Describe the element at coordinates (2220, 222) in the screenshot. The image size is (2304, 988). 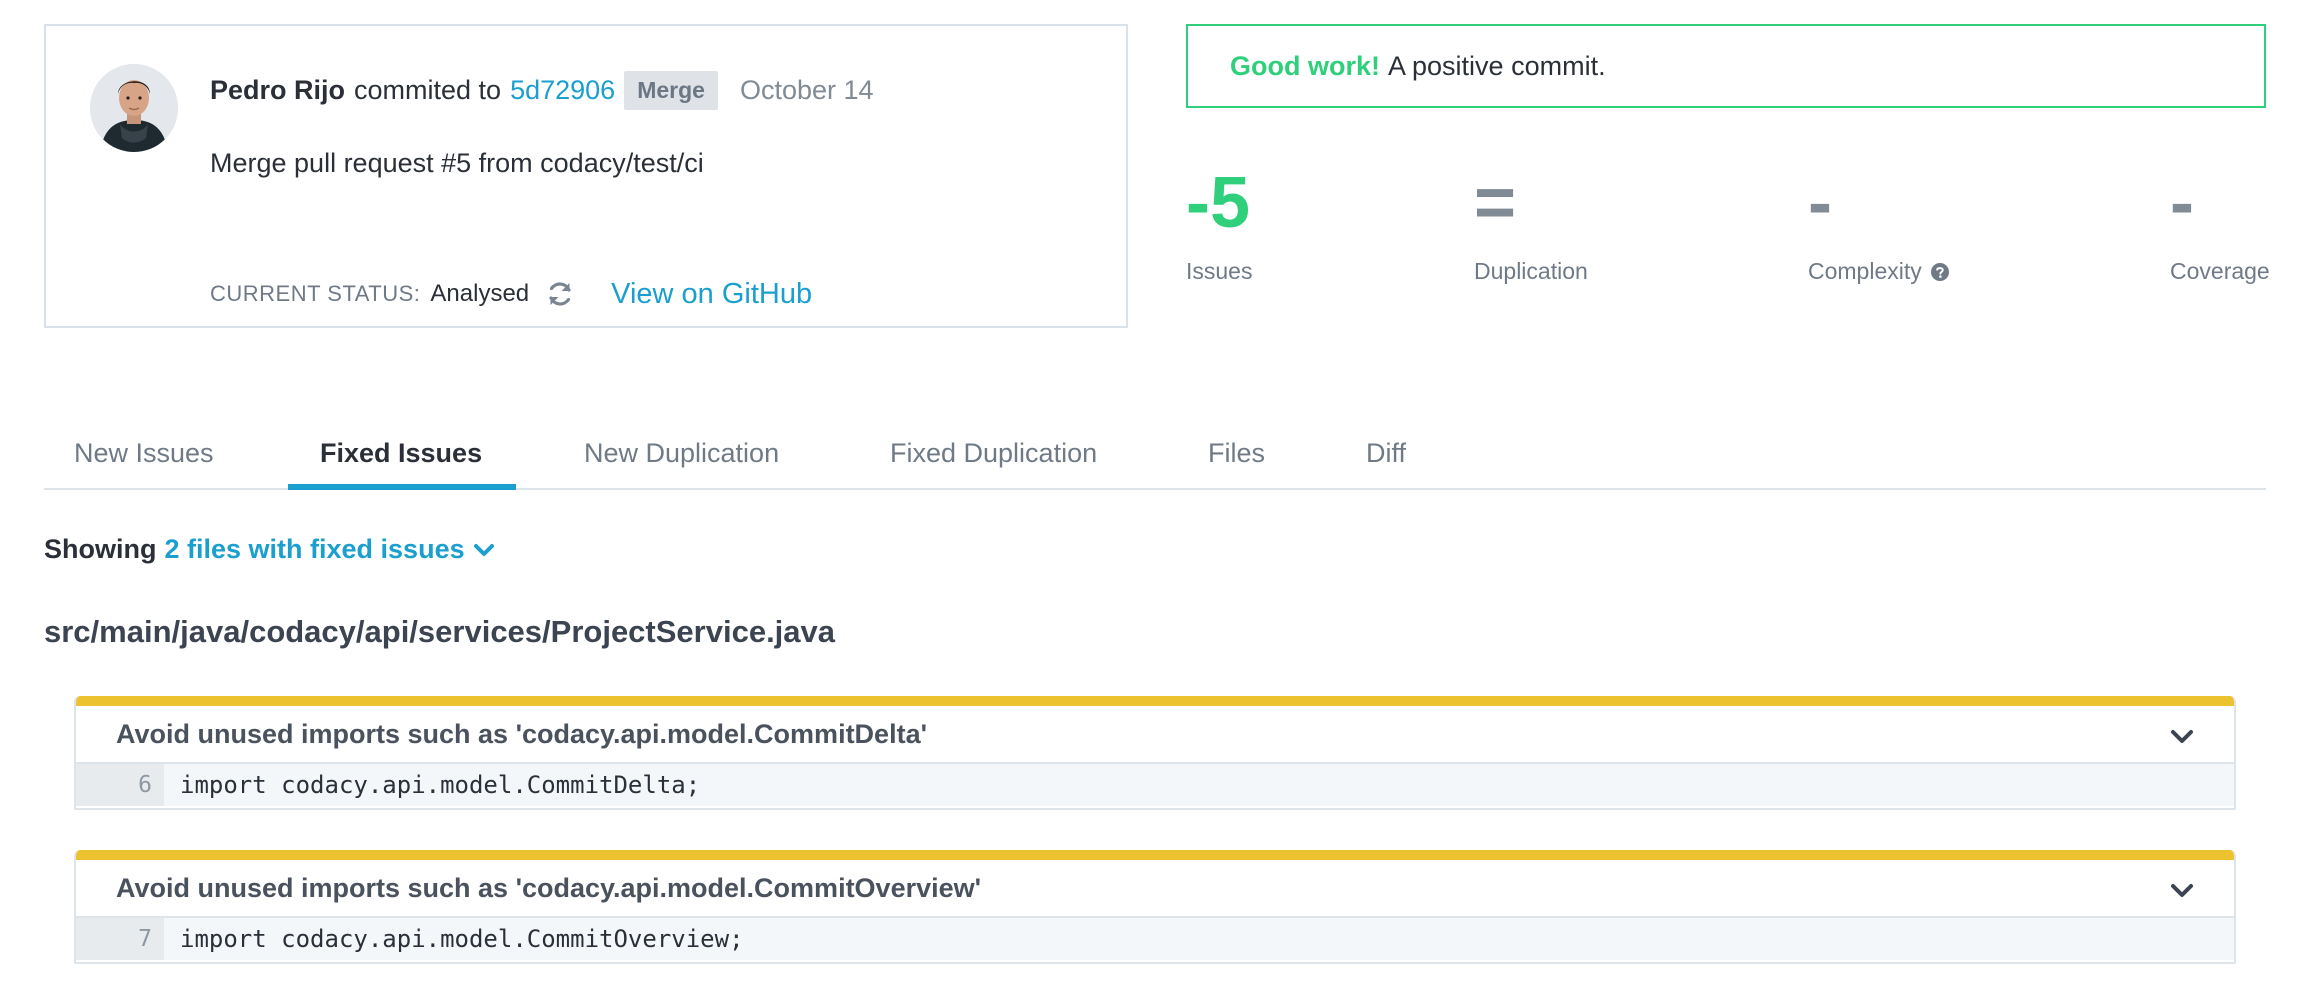
I see `metric-coverage: - Coverage` at that location.